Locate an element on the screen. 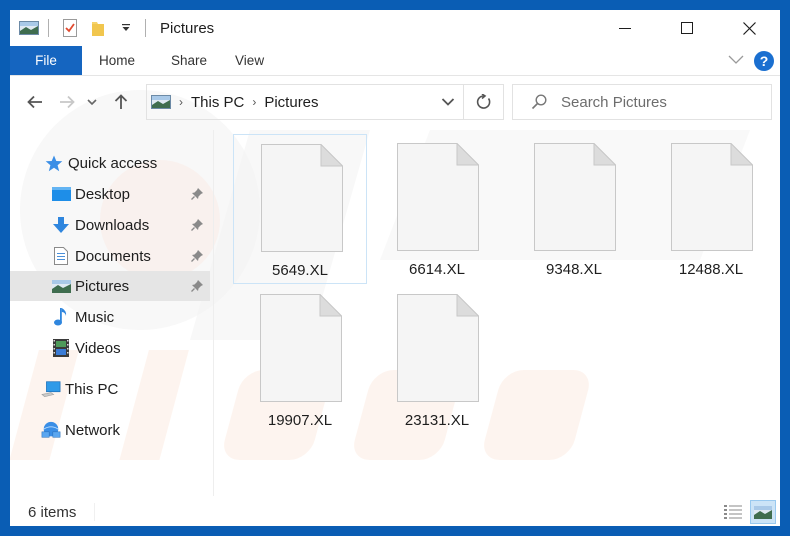 This screenshot has width=790, height=536. large-icons-view-button is located at coordinates (763, 512).